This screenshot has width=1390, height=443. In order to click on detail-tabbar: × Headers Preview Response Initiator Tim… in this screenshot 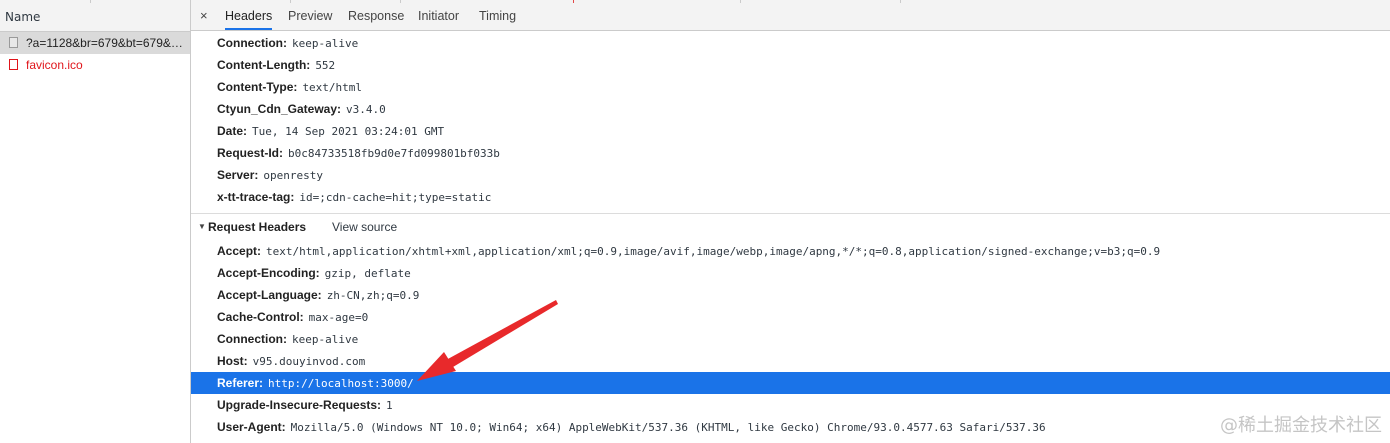, I will do `click(790, 17)`.